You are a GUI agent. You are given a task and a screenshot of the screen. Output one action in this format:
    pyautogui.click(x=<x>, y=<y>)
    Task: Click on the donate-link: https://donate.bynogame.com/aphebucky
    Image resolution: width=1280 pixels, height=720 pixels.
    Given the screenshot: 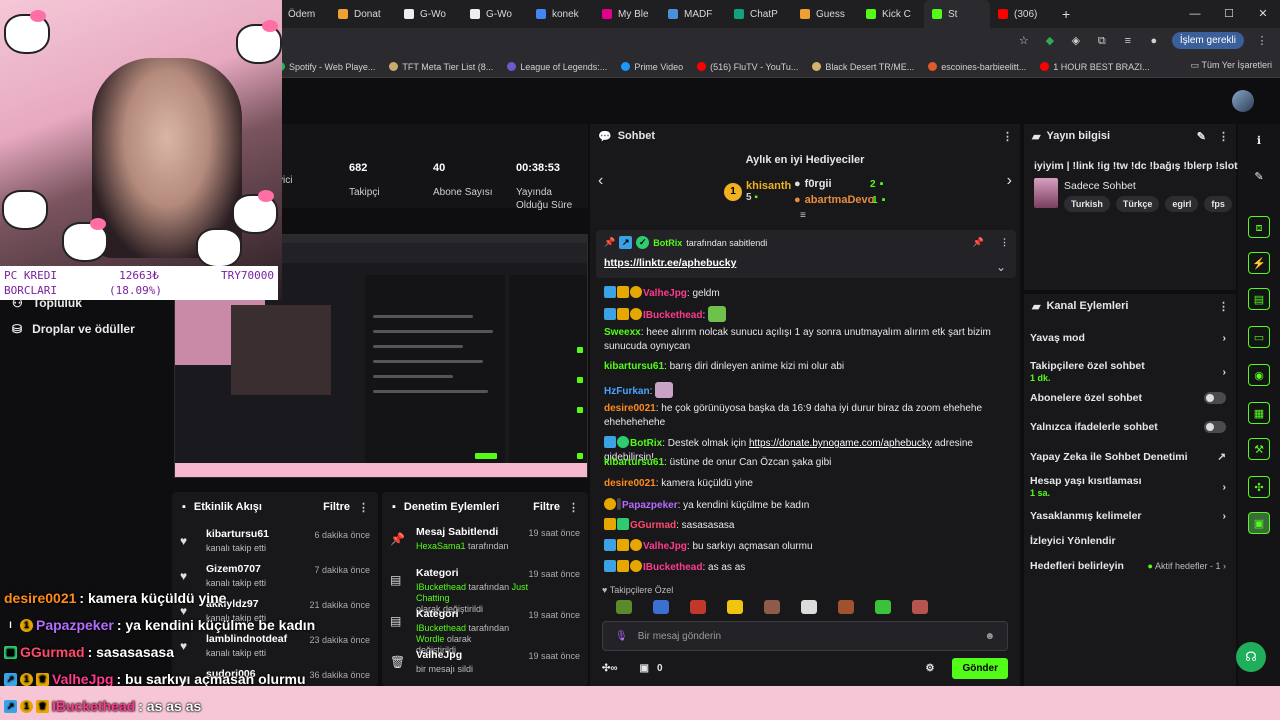 What is the action you would take?
    pyautogui.click(x=840, y=443)
    